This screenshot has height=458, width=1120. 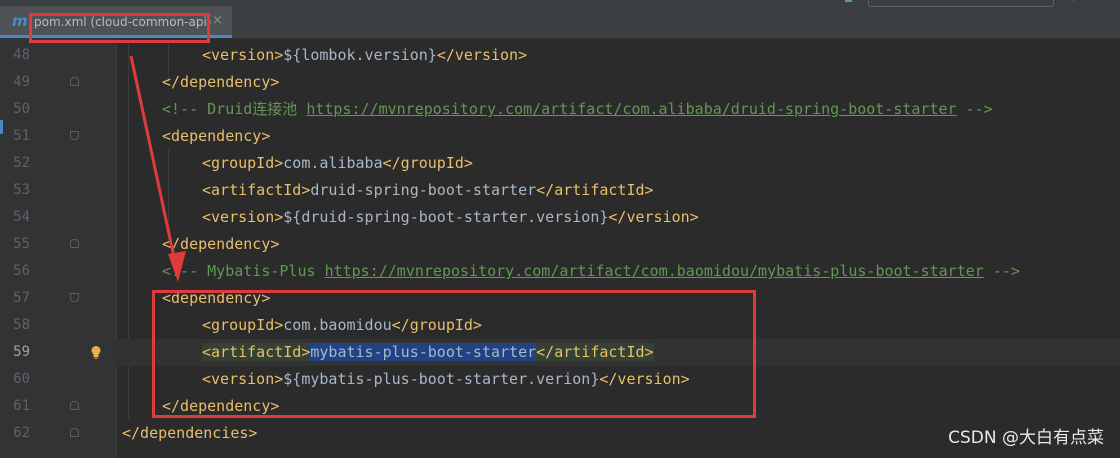 What do you see at coordinates (21, 271) in the screenshot?
I see `line-number: 56` at bounding box center [21, 271].